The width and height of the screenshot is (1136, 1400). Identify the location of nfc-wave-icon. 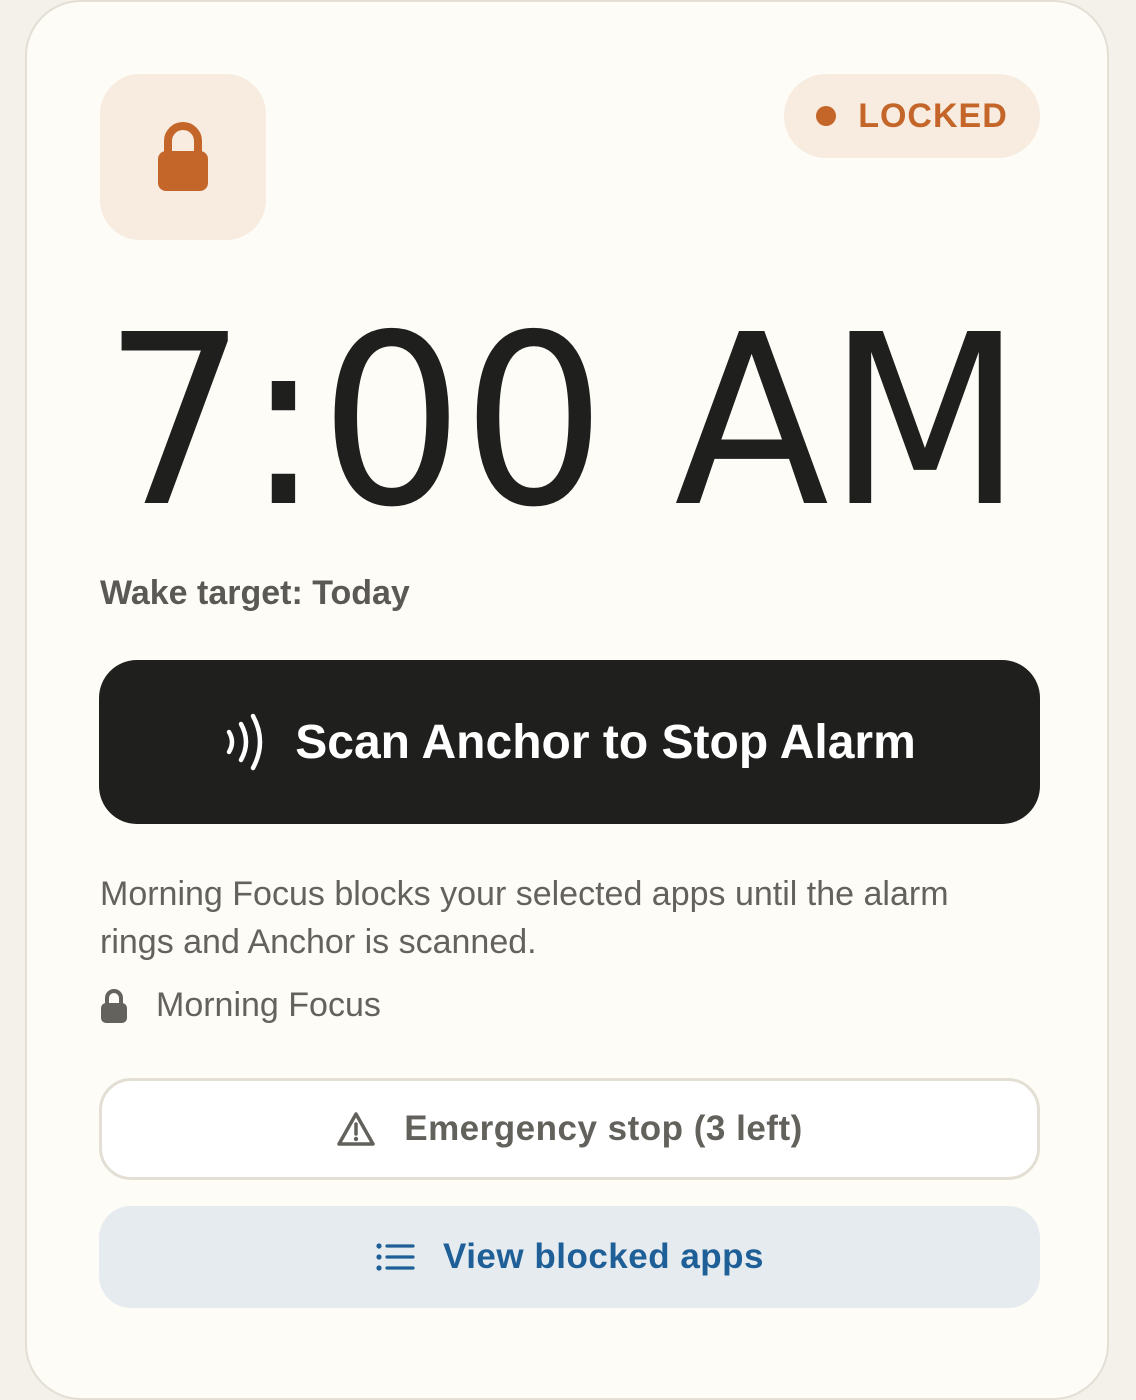
(245, 742).